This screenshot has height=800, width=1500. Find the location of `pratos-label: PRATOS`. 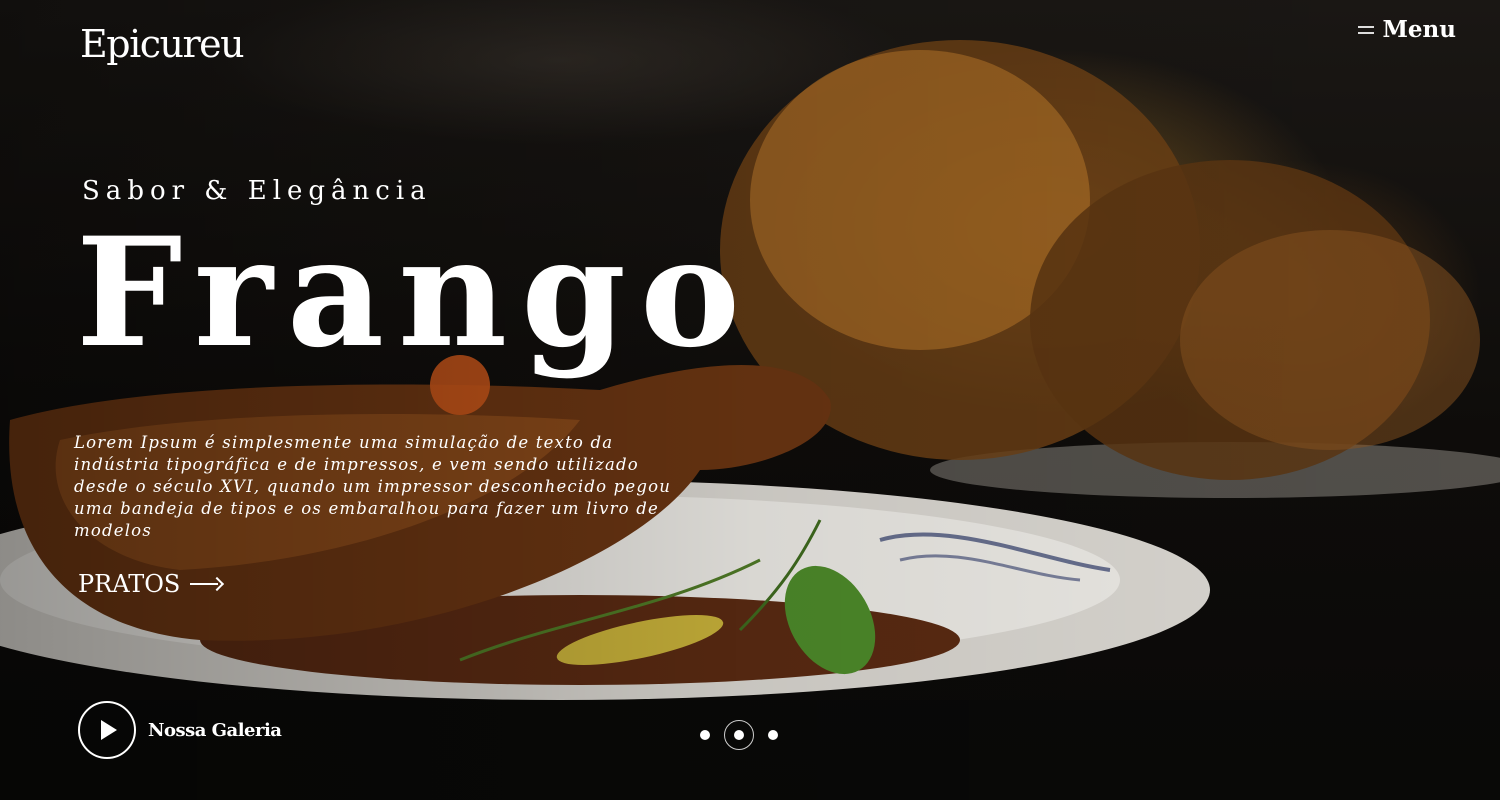

pratos-label: PRATOS is located at coordinates (129, 584).